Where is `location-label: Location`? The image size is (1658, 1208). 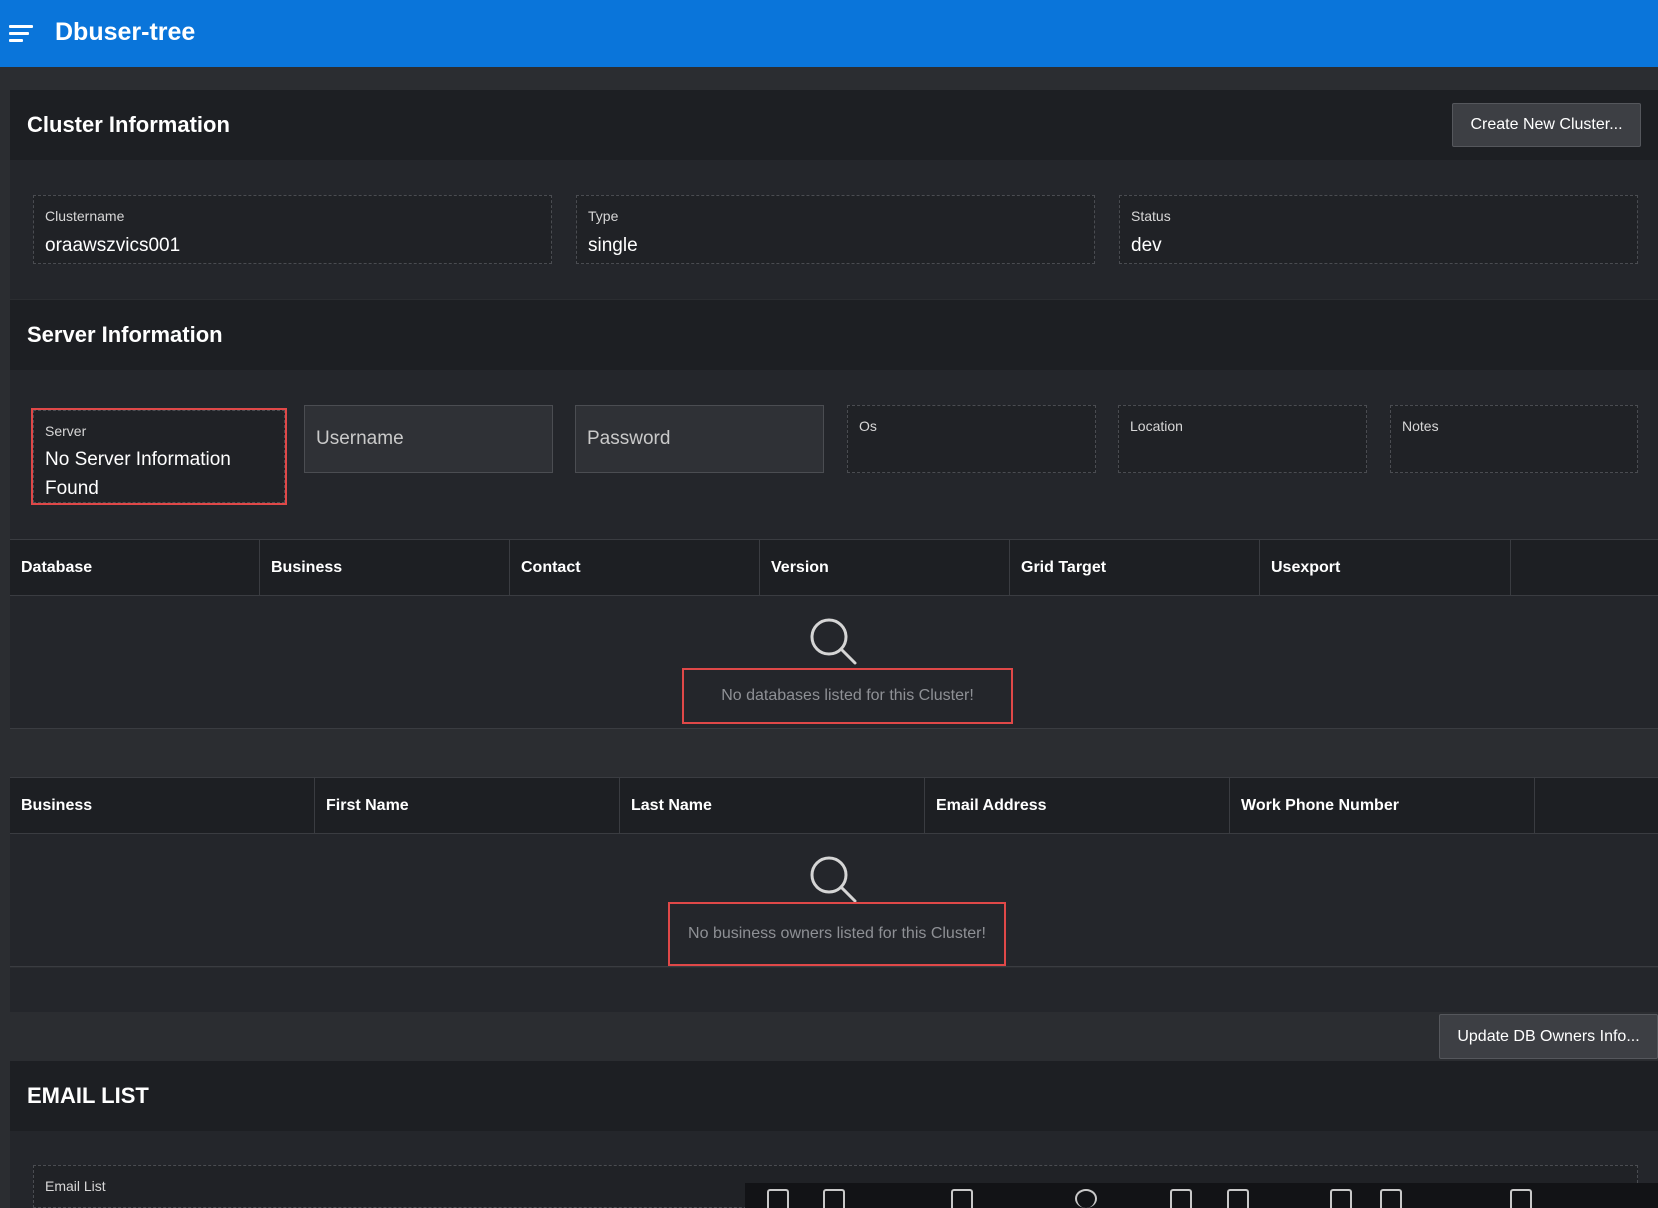
location-label: Location is located at coordinates (1156, 426).